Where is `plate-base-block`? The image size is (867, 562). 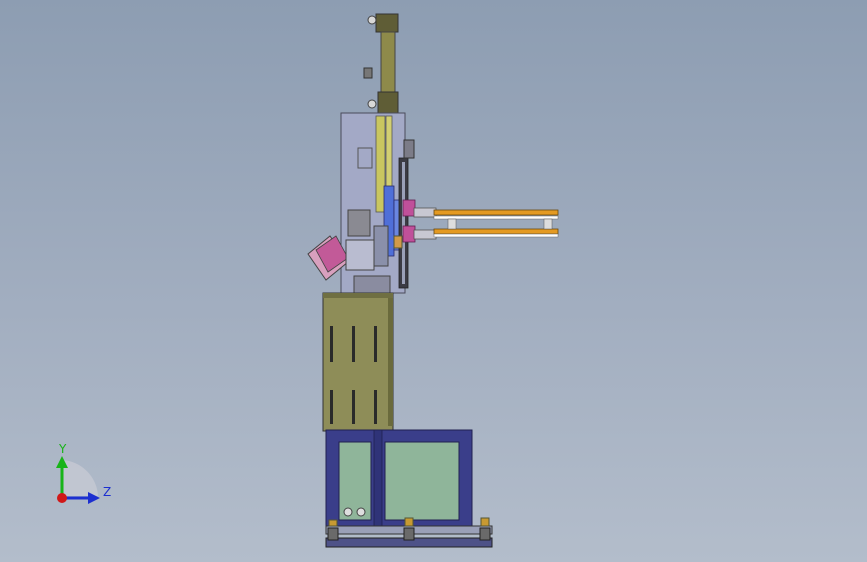
plate-base-block is located at coordinates (372, 285).